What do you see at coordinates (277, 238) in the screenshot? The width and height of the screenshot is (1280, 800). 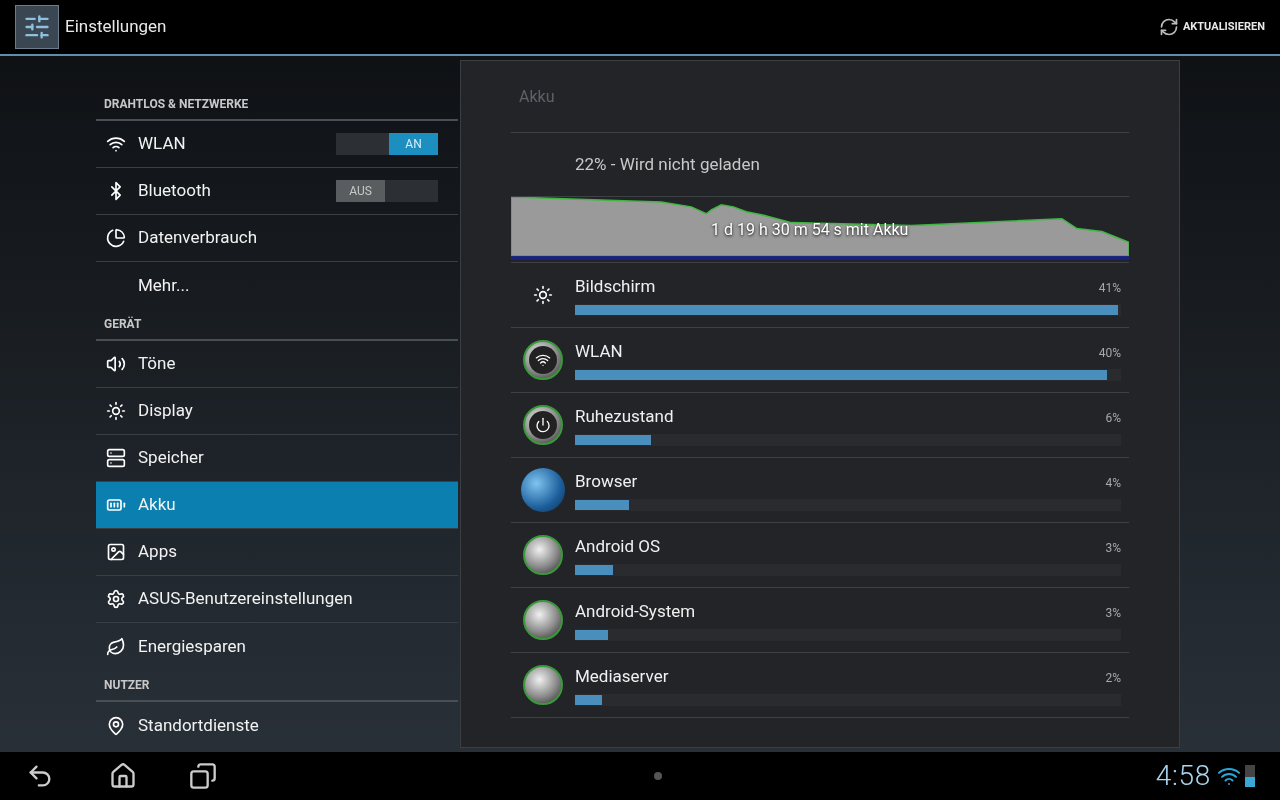 I see `settings-item: Datenverbrauch` at bounding box center [277, 238].